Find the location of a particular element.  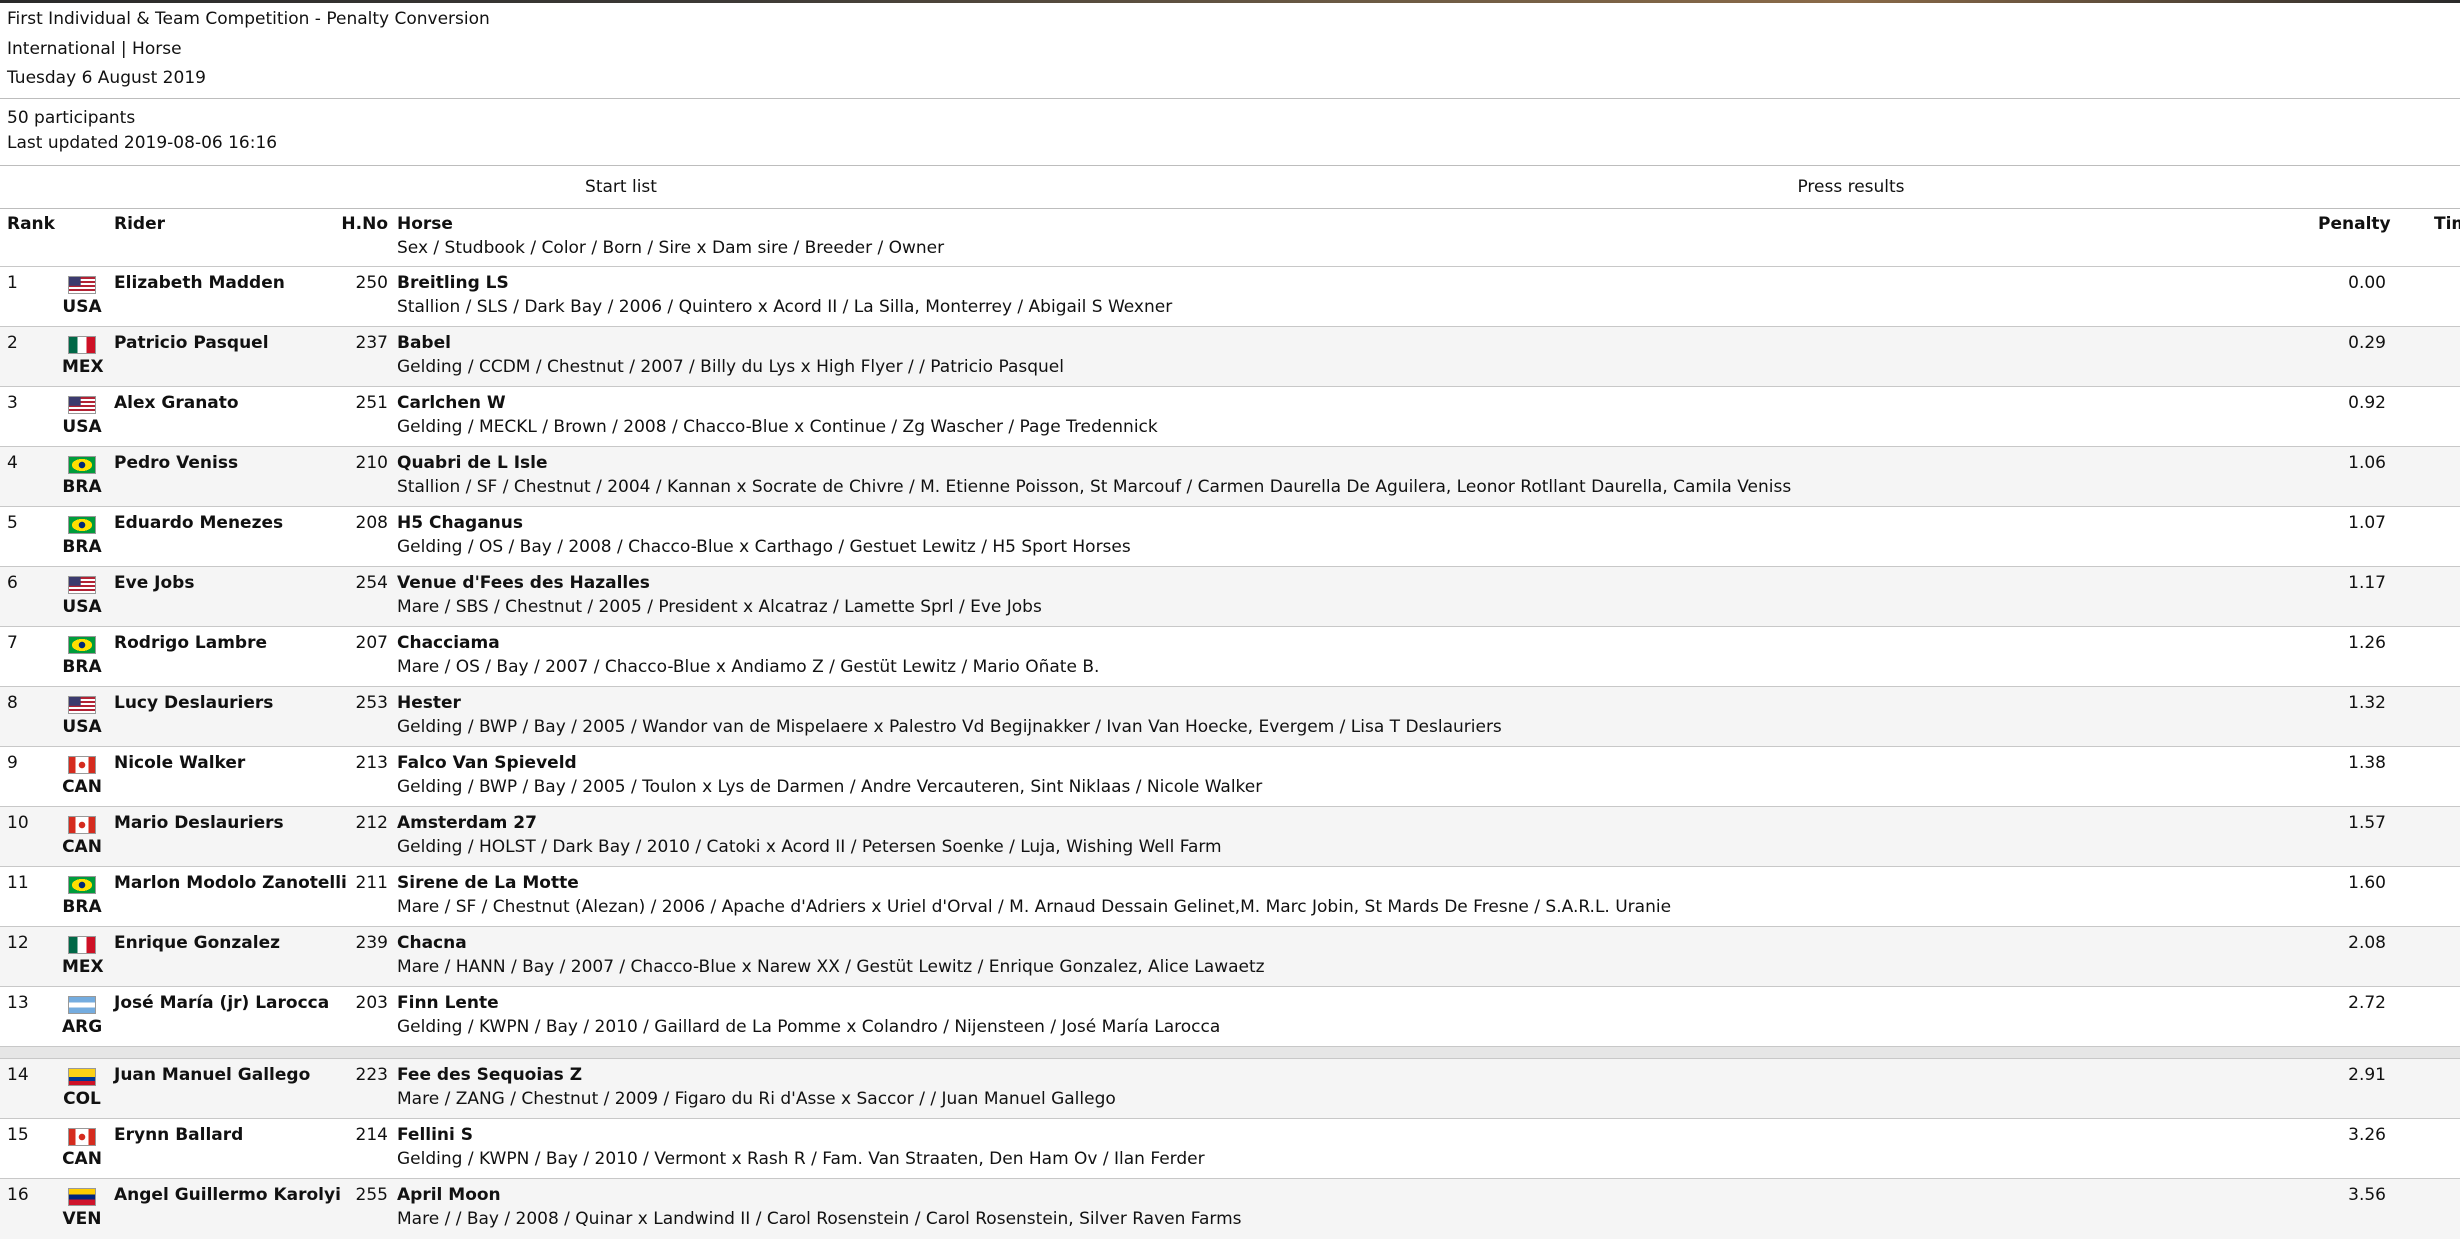

event-date: Tuesday 6 August 2019 is located at coordinates (106, 78).